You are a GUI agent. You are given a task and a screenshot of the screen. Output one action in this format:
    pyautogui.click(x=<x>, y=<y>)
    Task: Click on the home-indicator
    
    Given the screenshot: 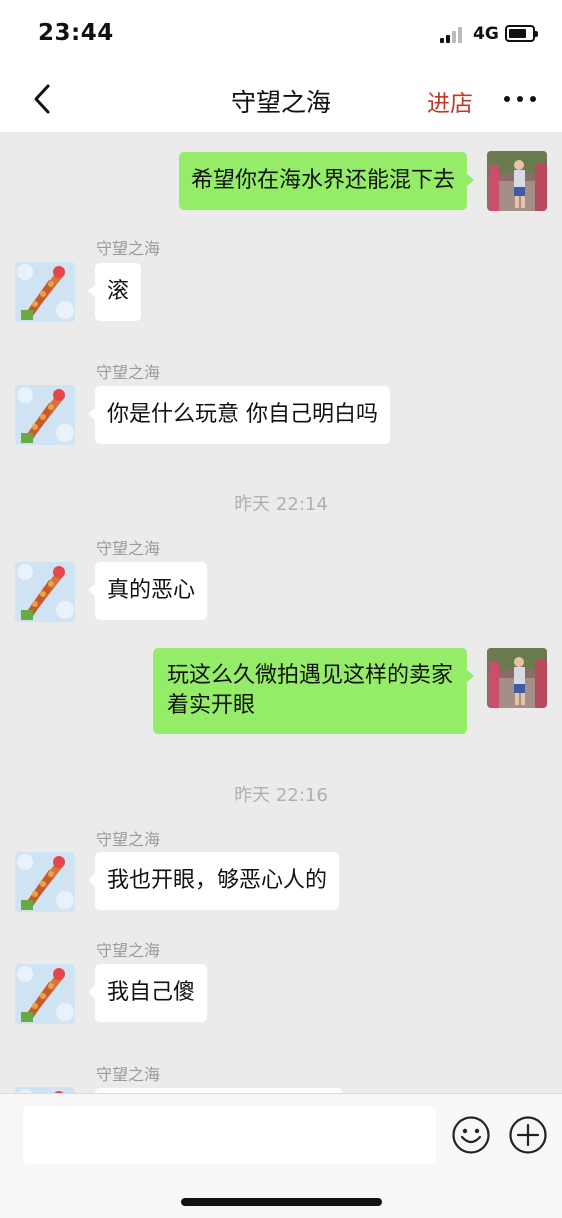 What is the action you would take?
    pyautogui.click(x=281, y=1202)
    